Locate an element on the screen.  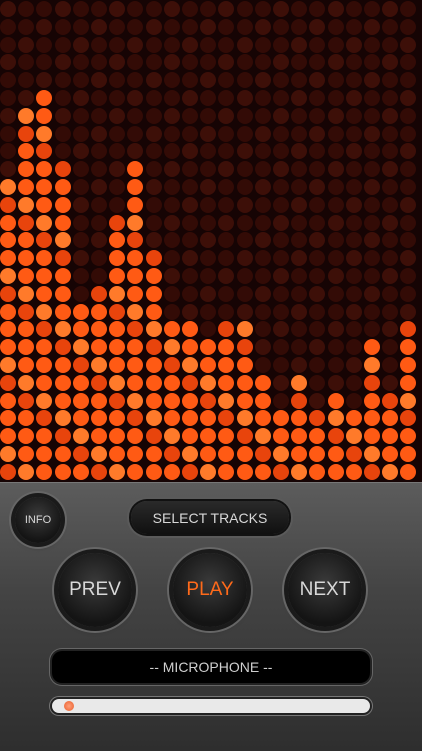
play-button: PLAY is located at coordinates (210, 590).